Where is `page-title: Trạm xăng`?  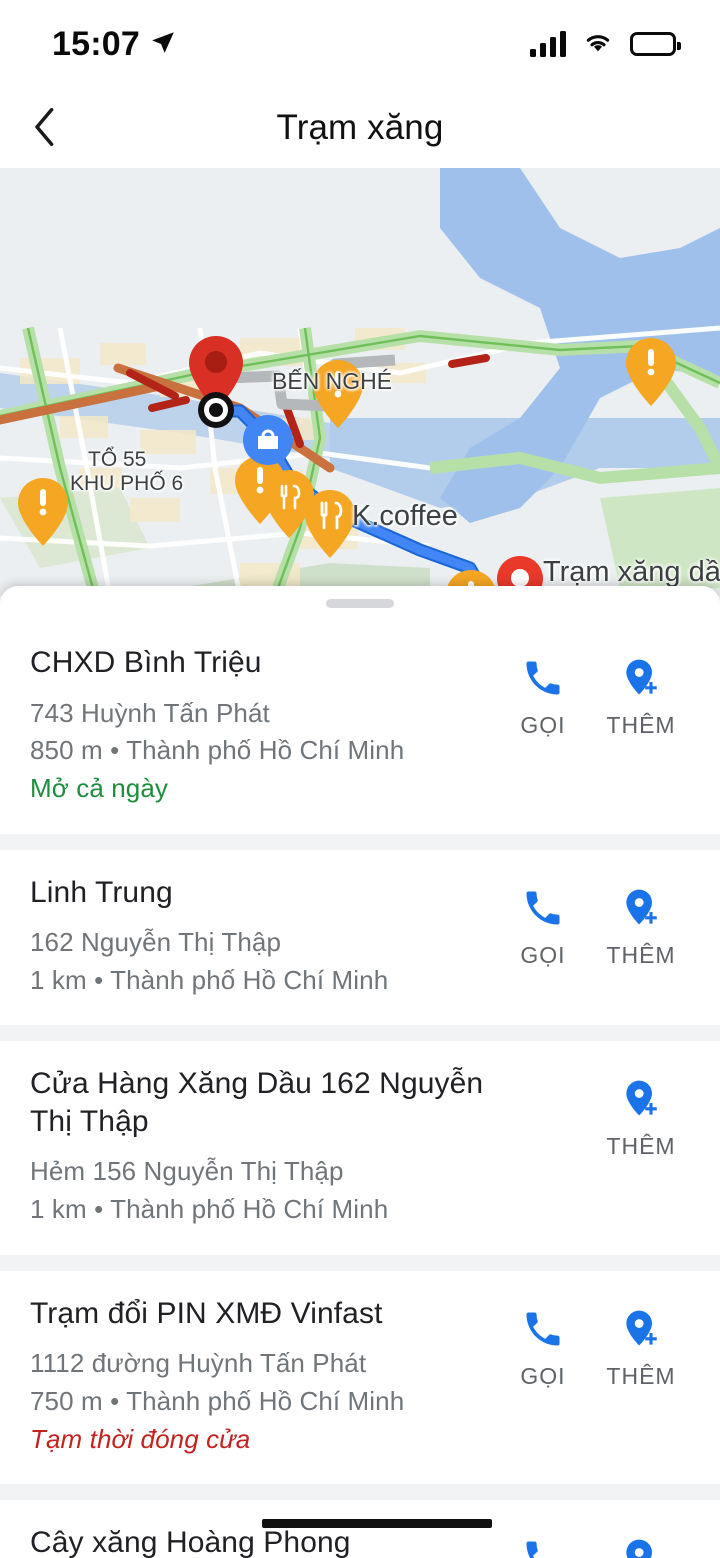 page-title: Trạm xăng is located at coordinates (360, 127).